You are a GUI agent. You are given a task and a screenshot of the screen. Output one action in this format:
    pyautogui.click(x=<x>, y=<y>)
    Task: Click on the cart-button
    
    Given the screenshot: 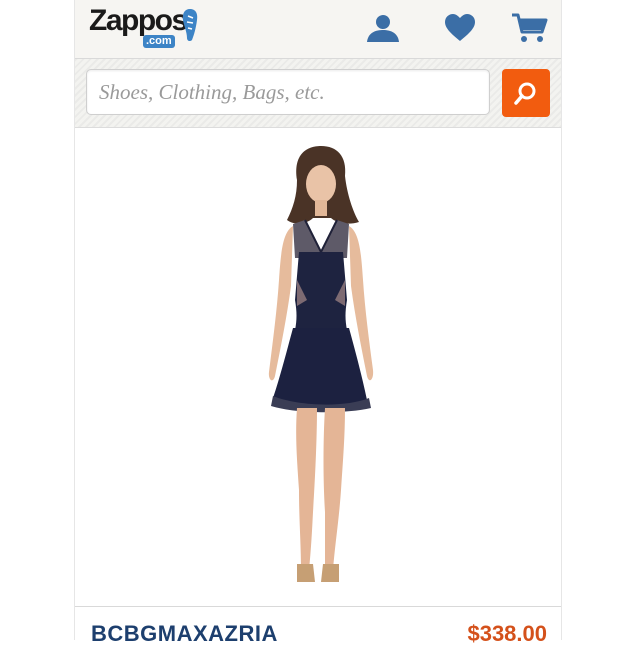 What is the action you would take?
    pyautogui.click(x=530, y=28)
    